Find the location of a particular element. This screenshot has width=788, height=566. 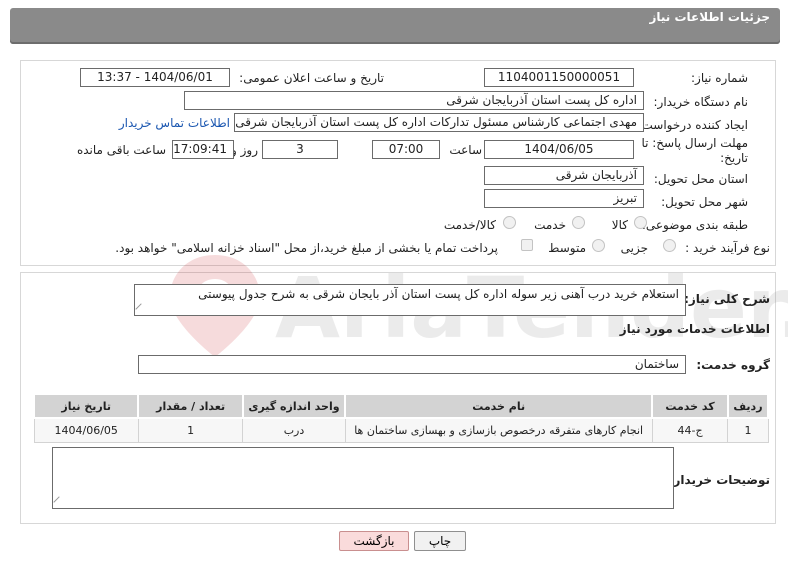

province-label: استان محل تحویل: is located at coordinates (700, 179).